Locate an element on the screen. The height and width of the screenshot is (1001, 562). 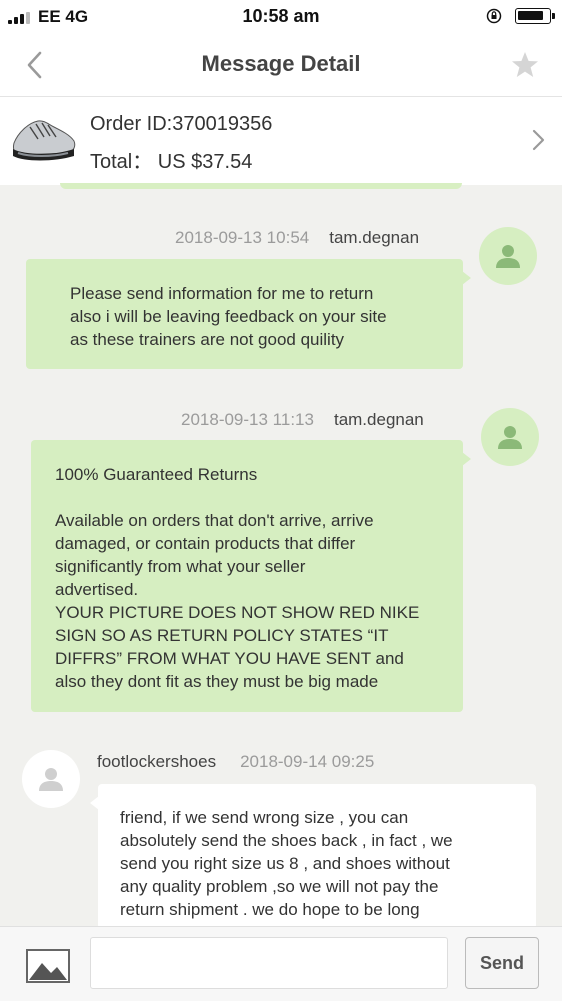
shoe-product-image is located at coordinates (44, 140).